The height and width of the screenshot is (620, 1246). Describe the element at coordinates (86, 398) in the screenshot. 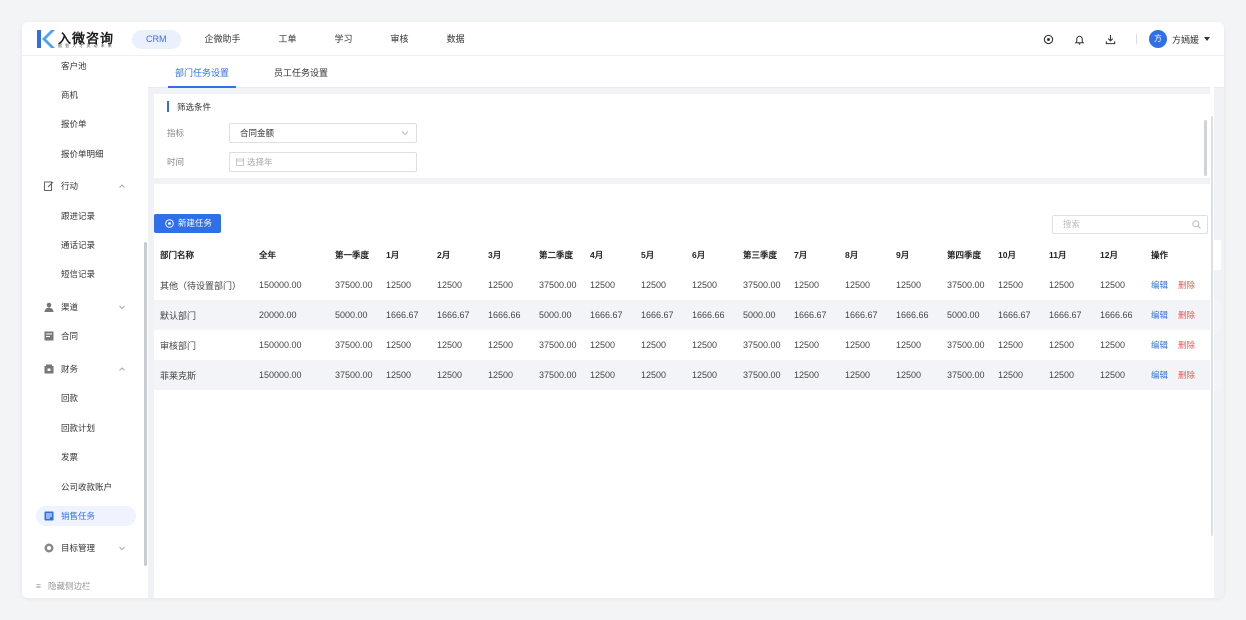

I see `sidebar-item-payment: 回款` at that location.